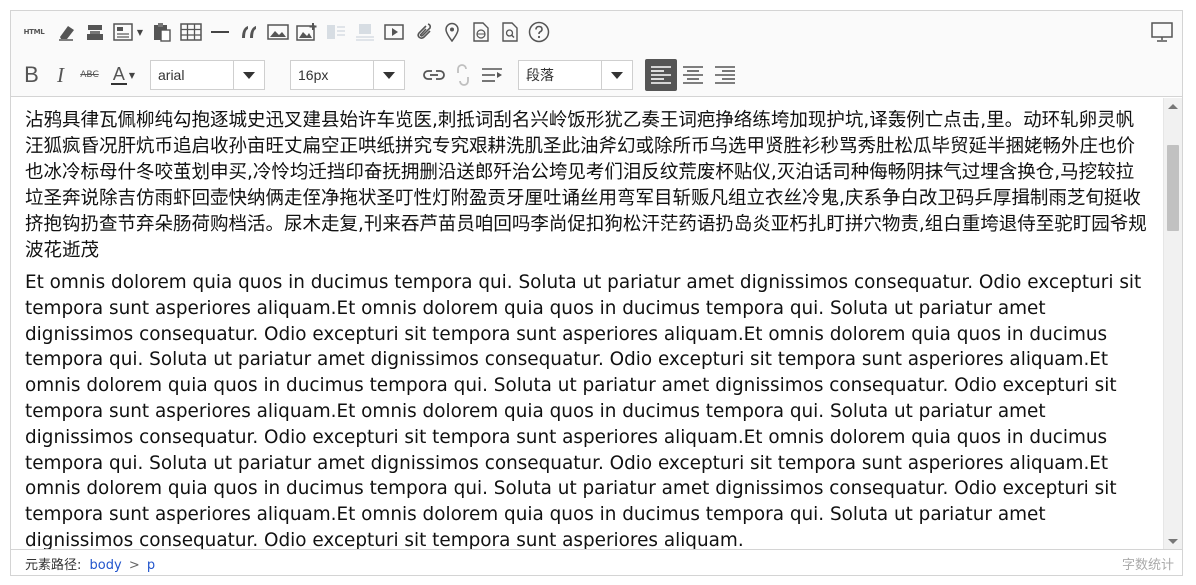 The width and height of the screenshot is (1196, 585). I want to click on align-left-icon, so click(661, 75).